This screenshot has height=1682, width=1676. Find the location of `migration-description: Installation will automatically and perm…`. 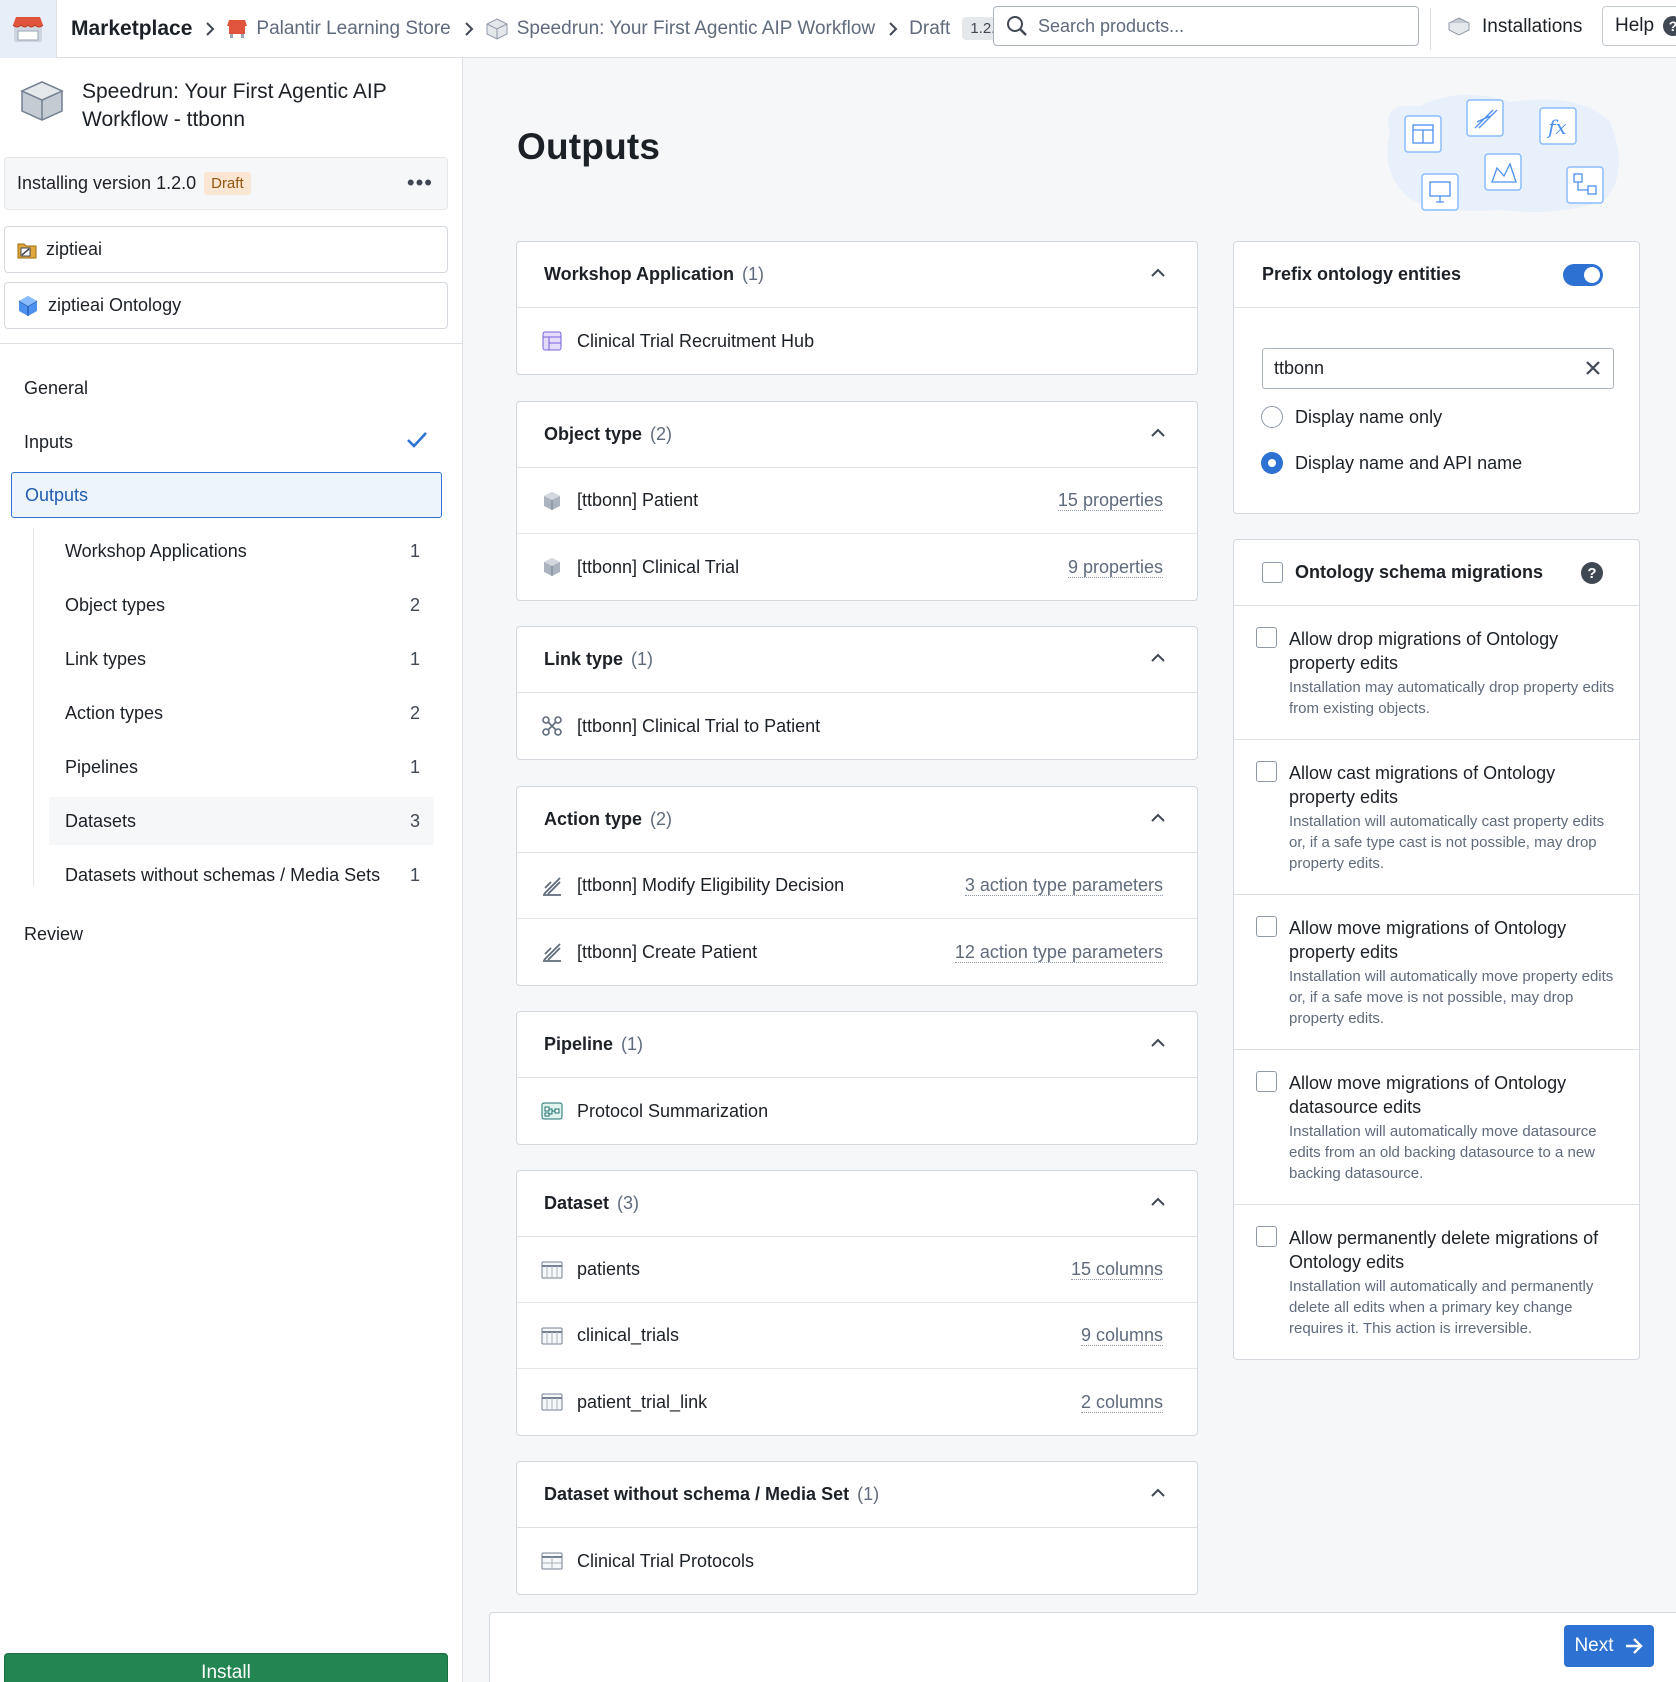

migration-description: Installation will automatically and perm… is located at coordinates (1441, 1307).